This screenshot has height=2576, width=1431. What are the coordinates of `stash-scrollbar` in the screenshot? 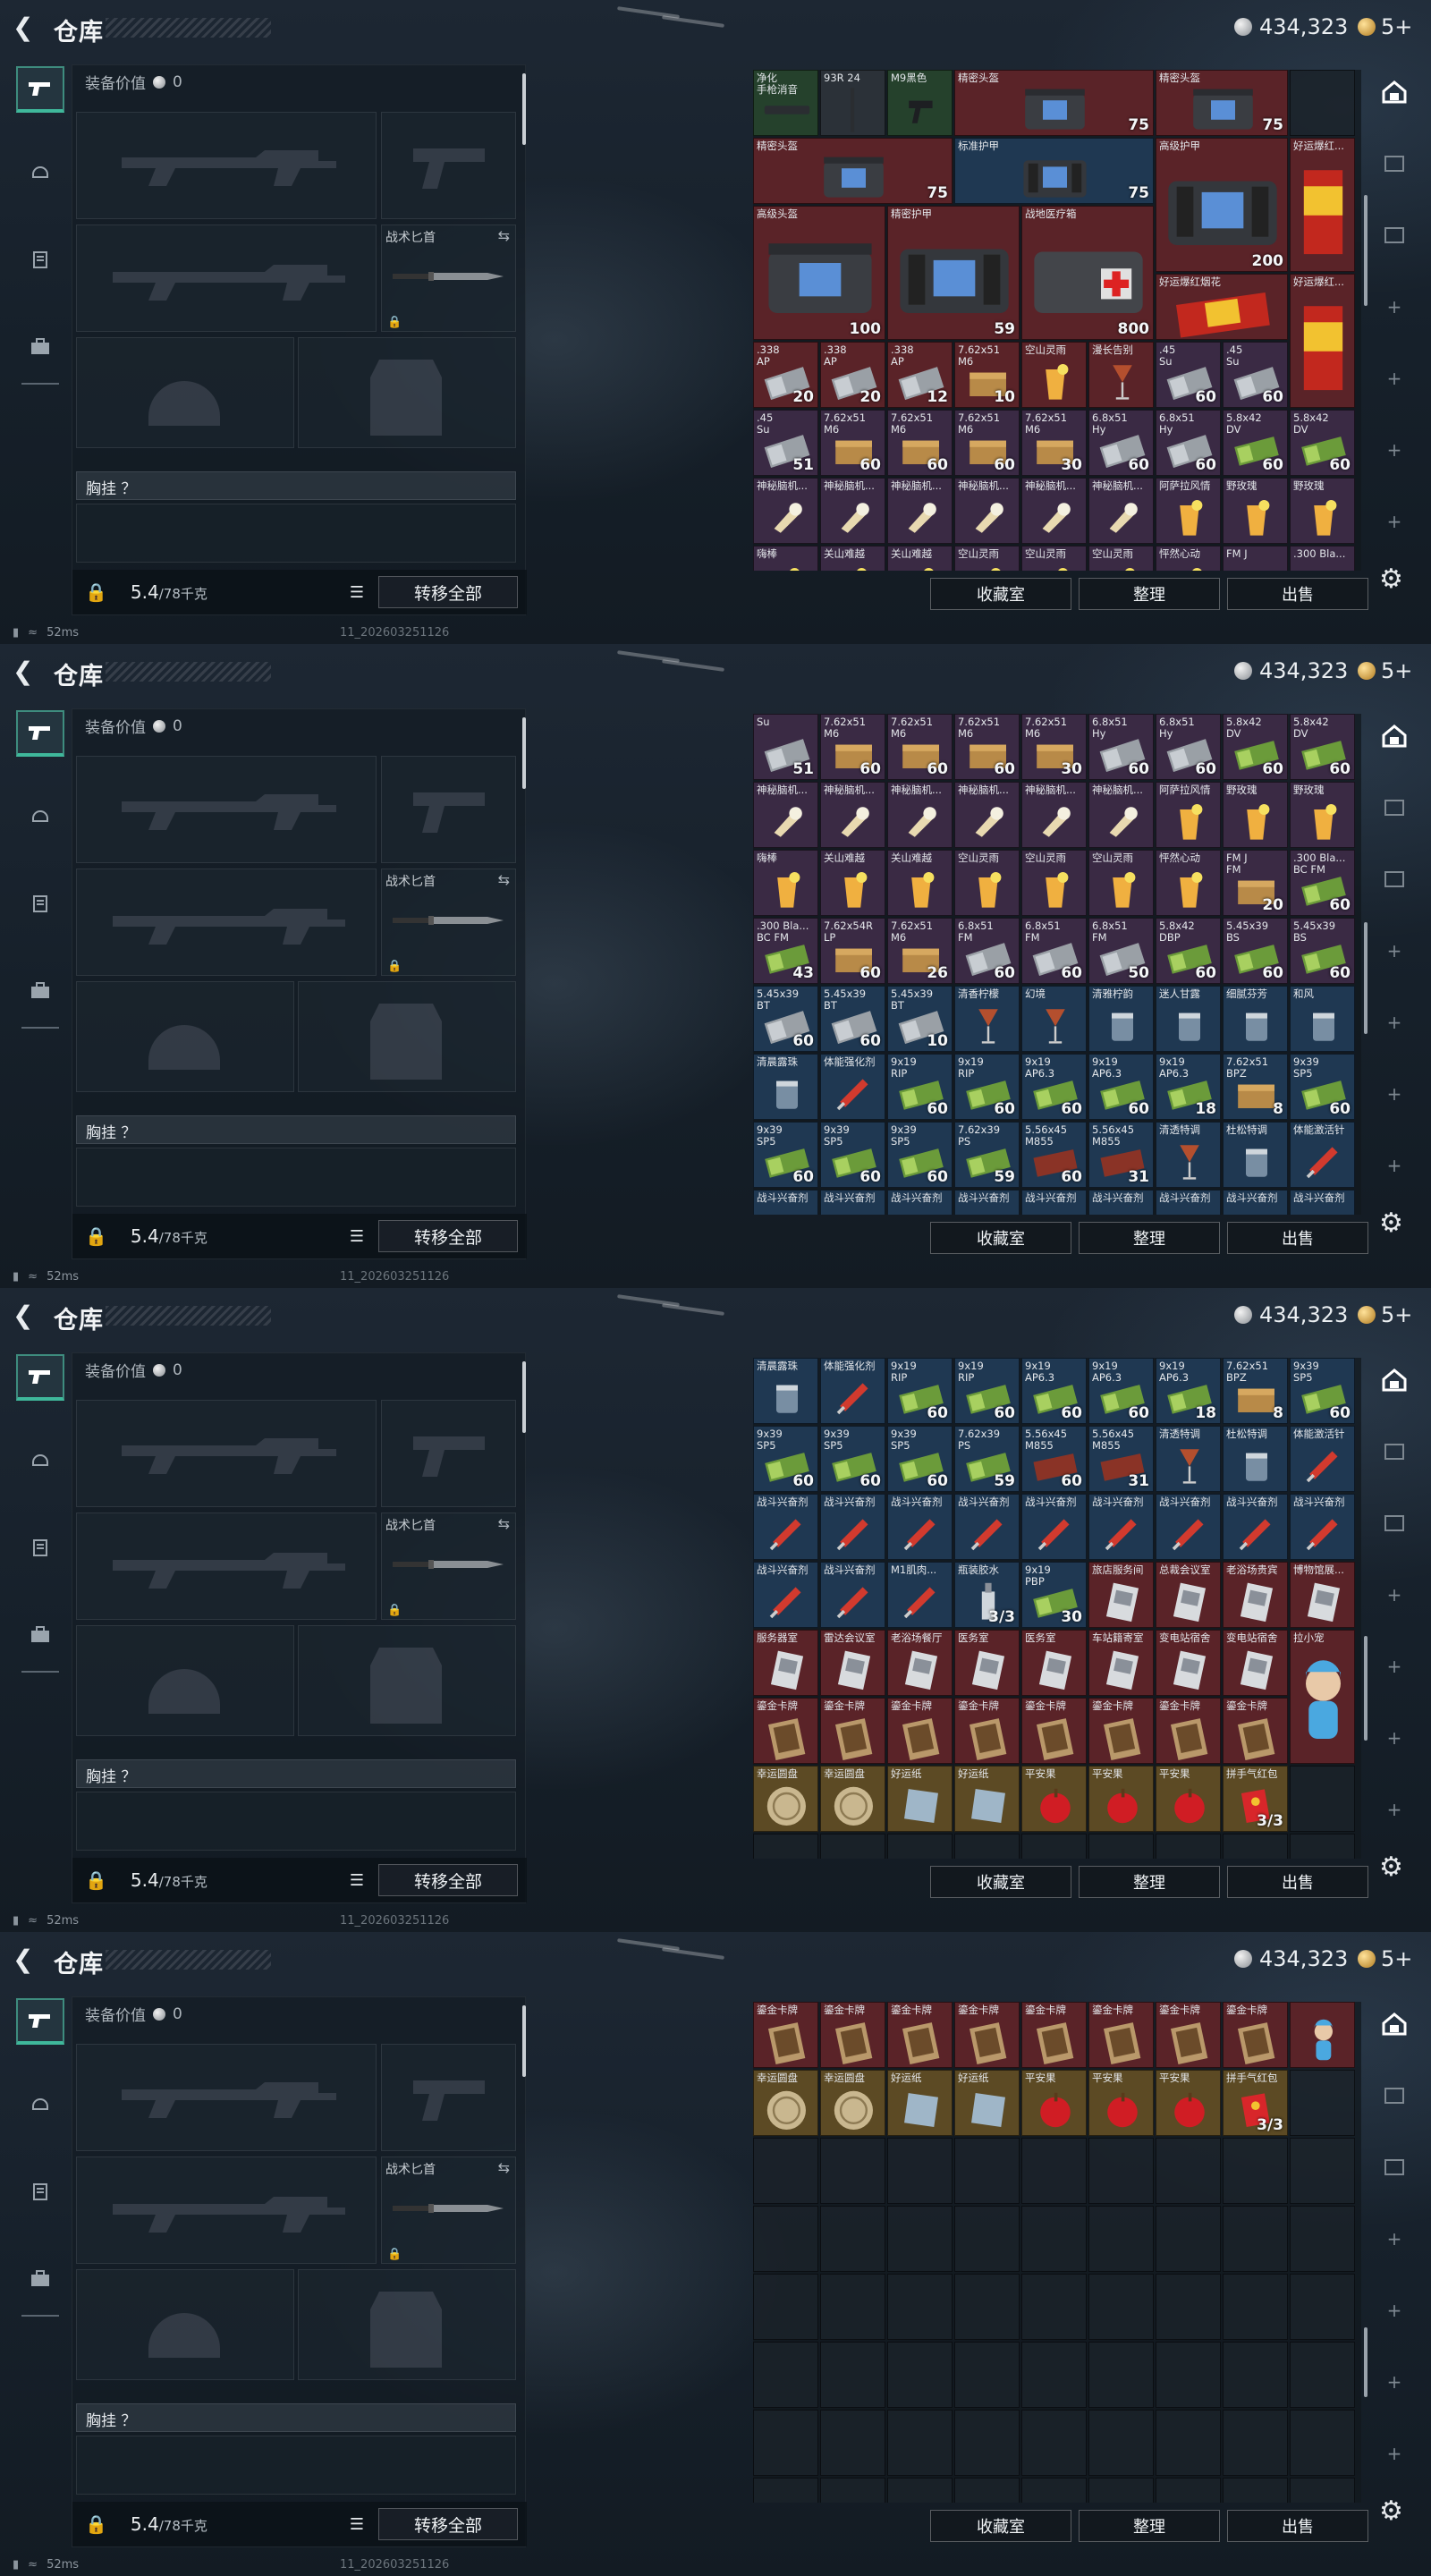 It's located at (1365, 2362).